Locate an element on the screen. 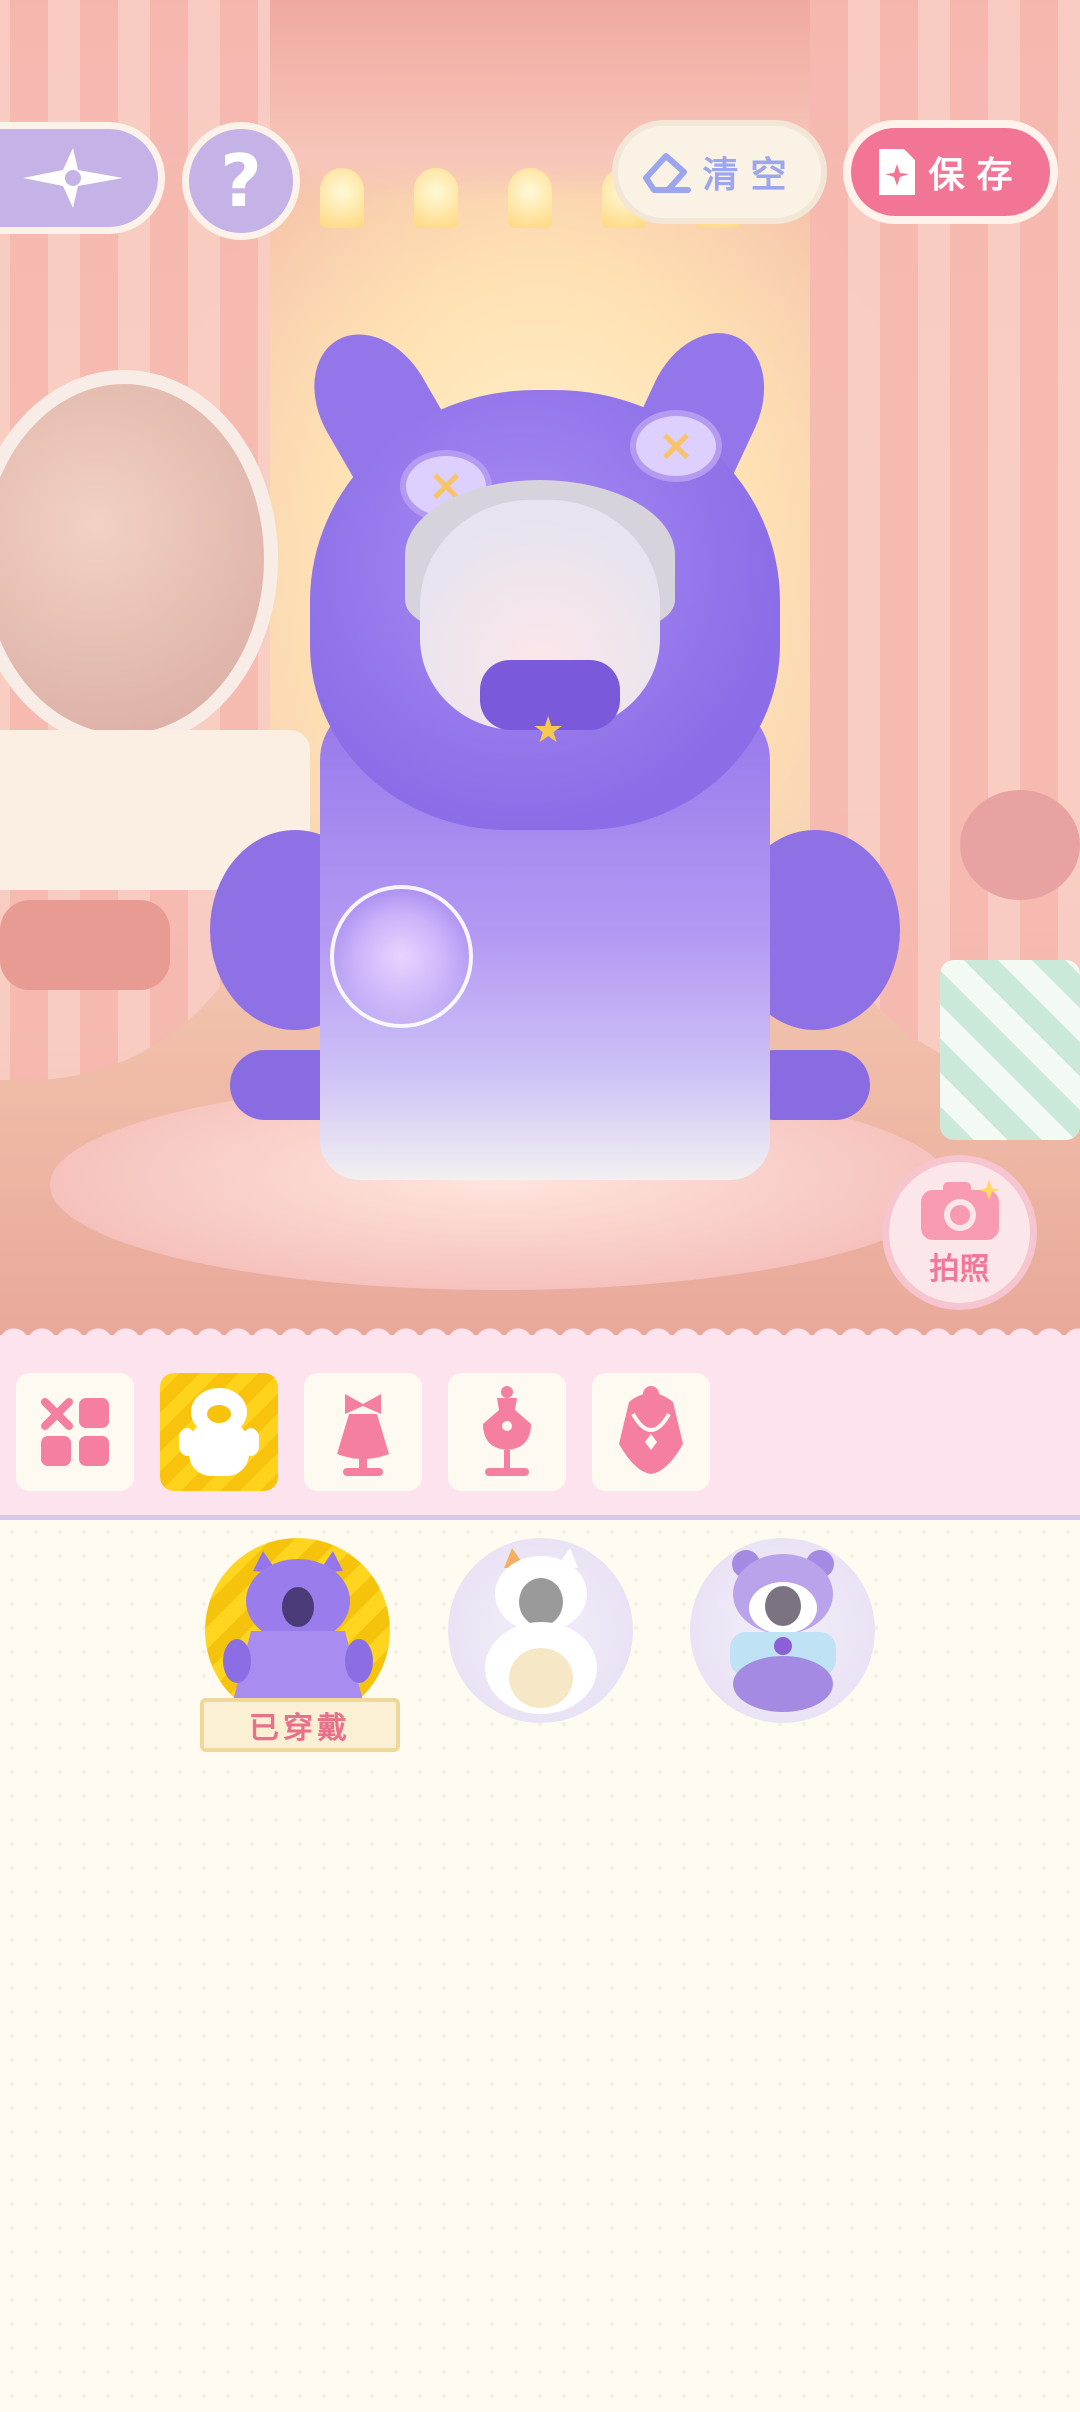 This screenshot has width=1080, height=2412. onesie-icon is located at coordinates (219, 1432).